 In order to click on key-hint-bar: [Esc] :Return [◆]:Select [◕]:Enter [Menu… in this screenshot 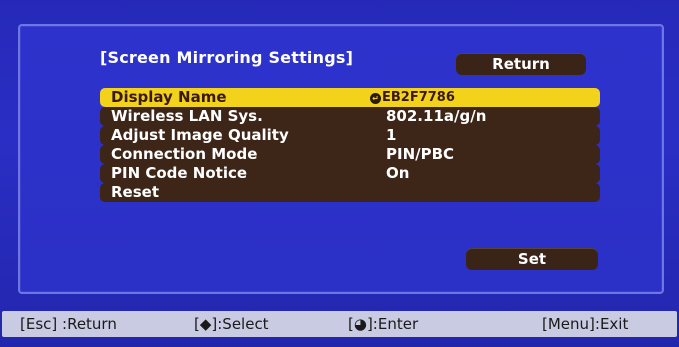, I will do `click(339, 324)`.